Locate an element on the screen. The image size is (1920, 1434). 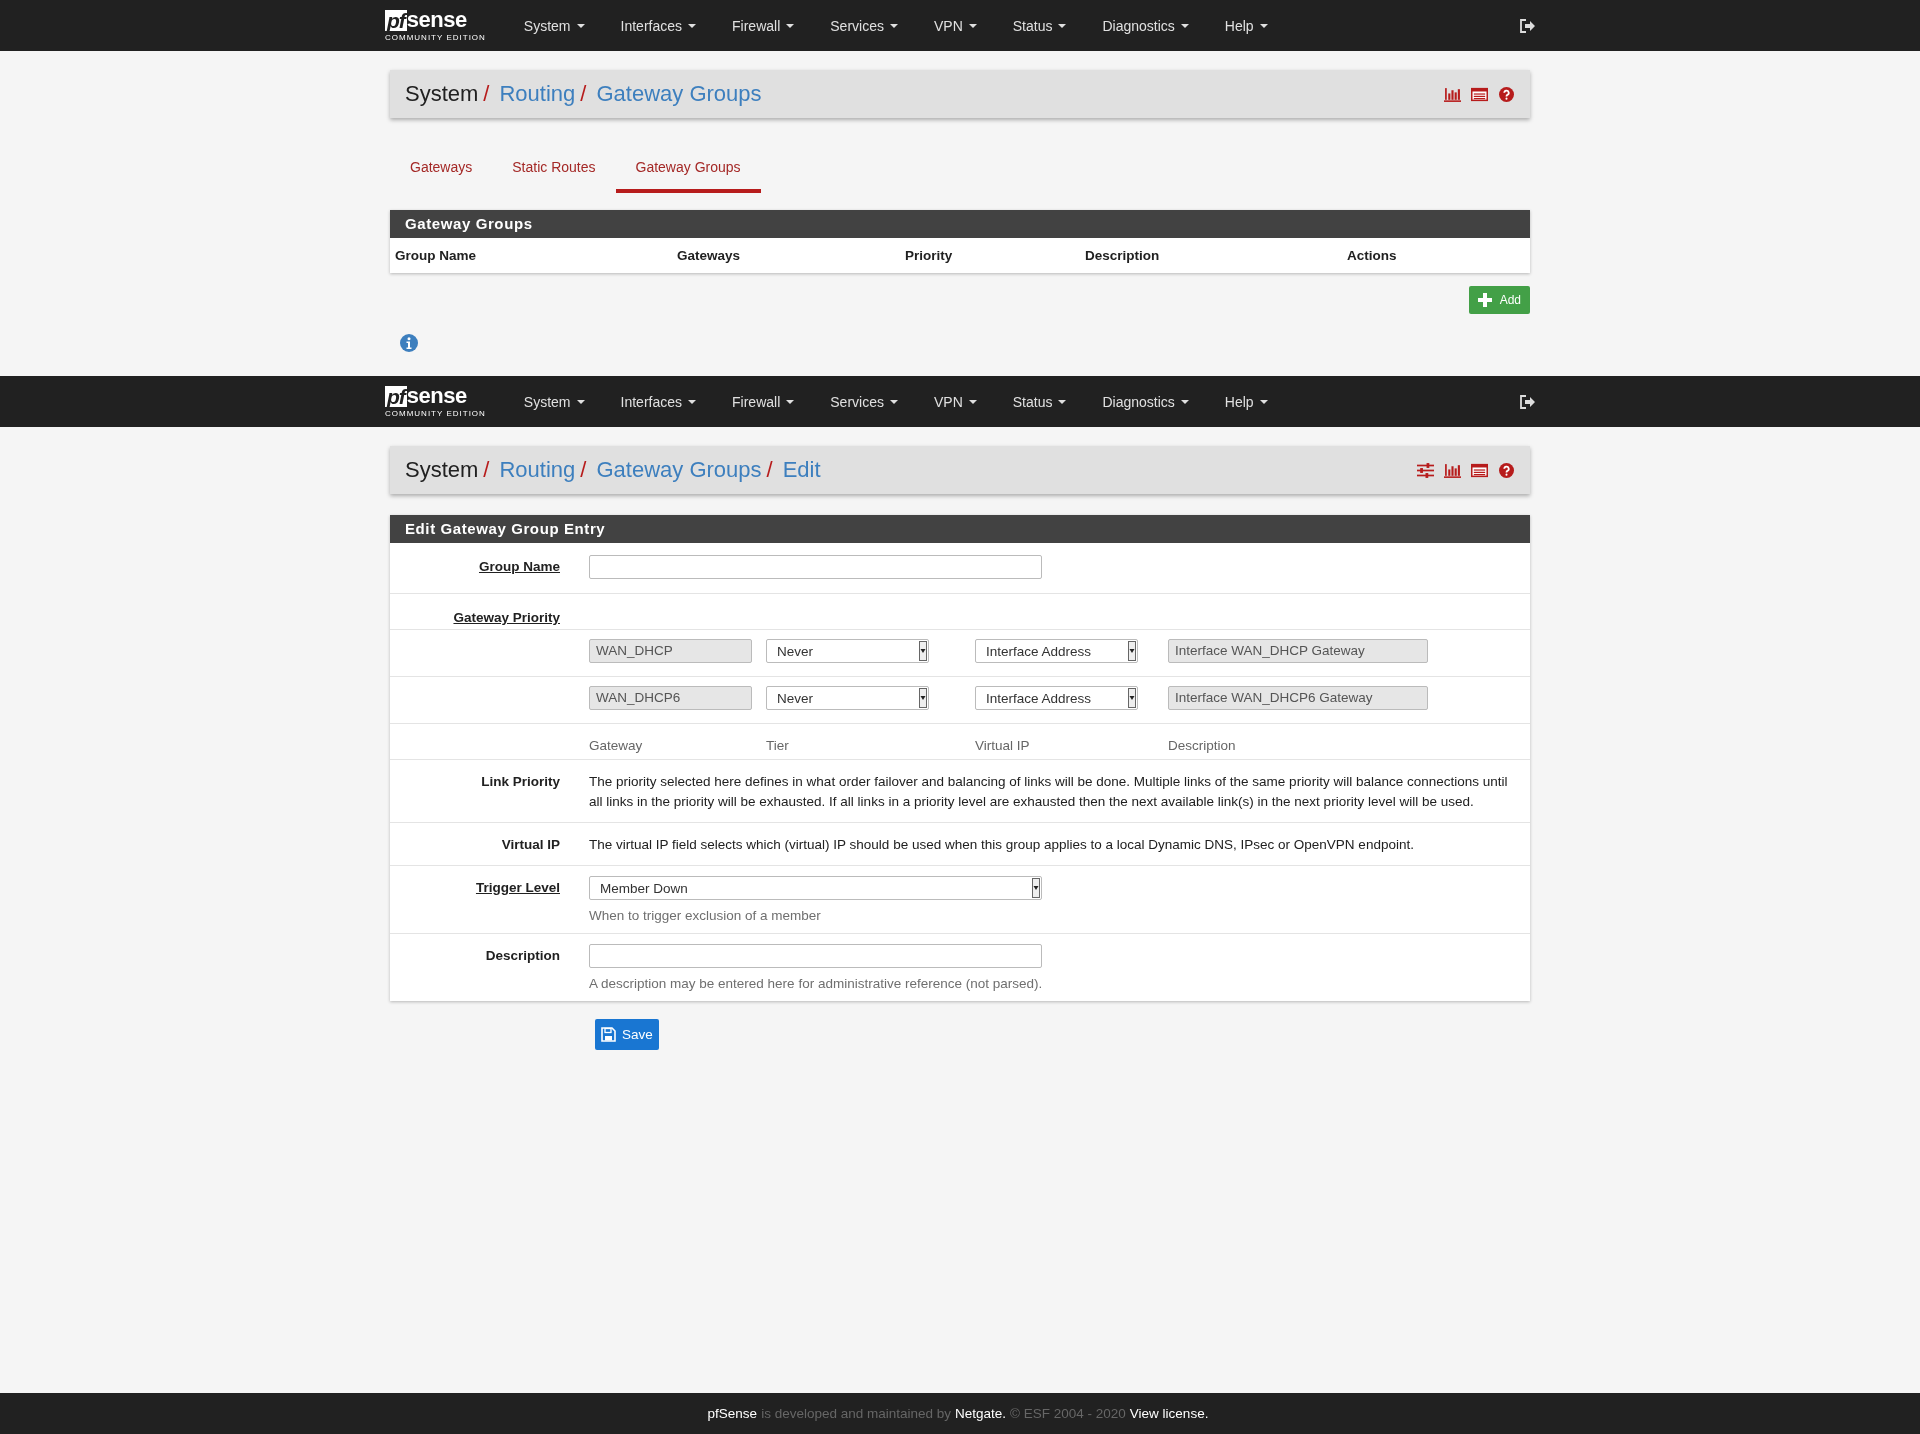
trigger-level-select: Member Down is located at coordinates (815, 888).